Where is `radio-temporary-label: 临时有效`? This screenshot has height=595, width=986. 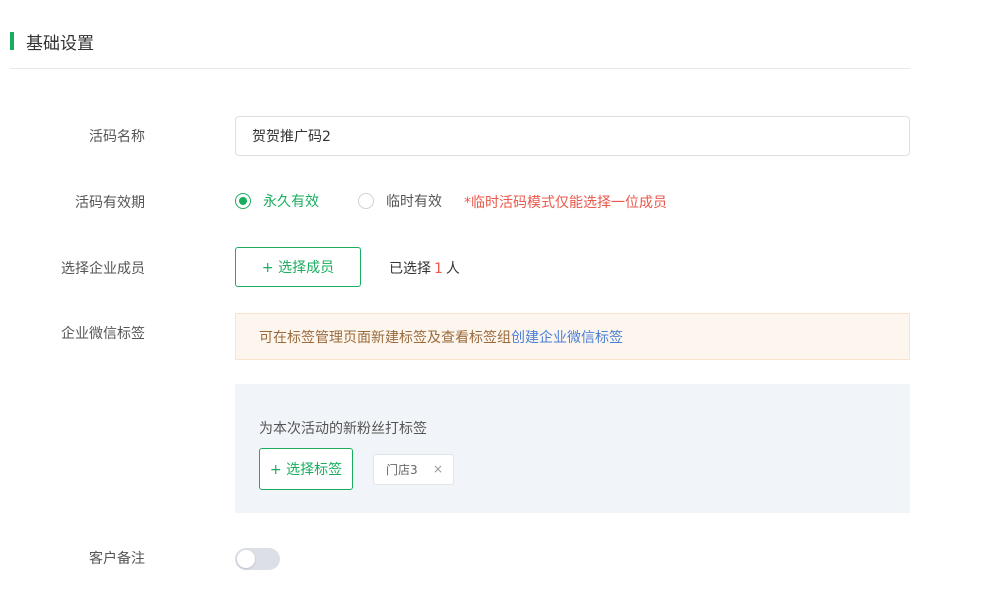
radio-temporary-label: 临时有效 is located at coordinates (414, 202).